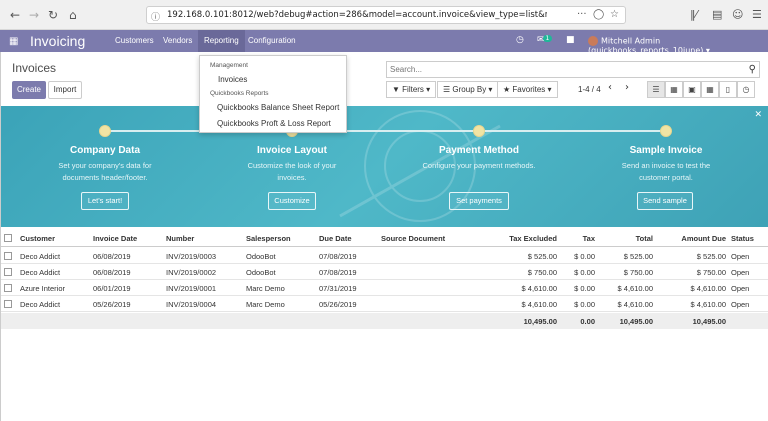  I want to click on col-number: Number, so click(180, 238).